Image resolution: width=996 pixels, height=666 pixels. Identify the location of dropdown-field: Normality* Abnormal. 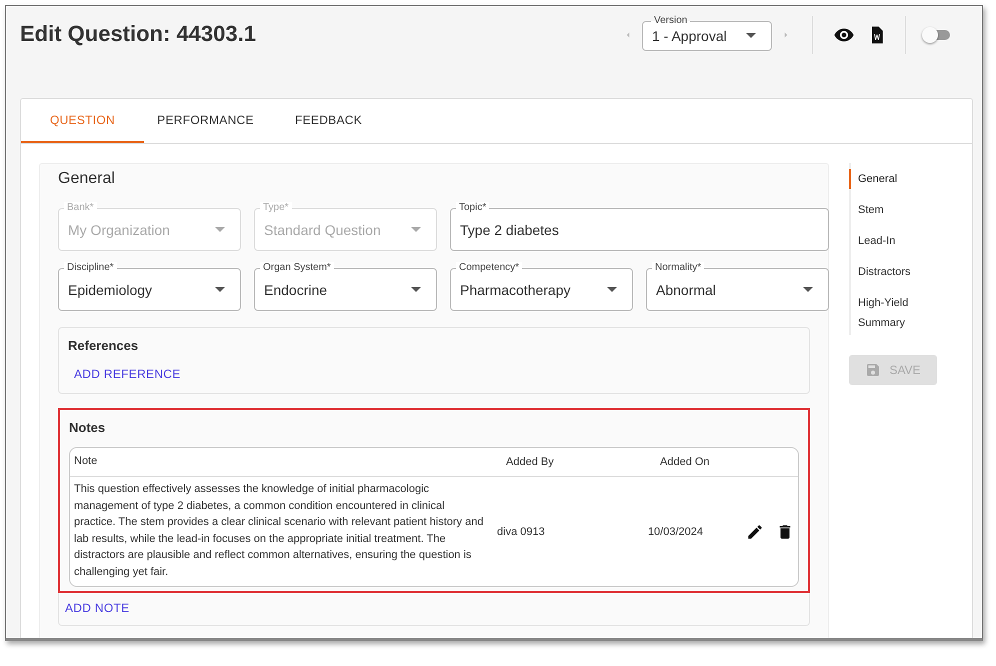
(737, 286).